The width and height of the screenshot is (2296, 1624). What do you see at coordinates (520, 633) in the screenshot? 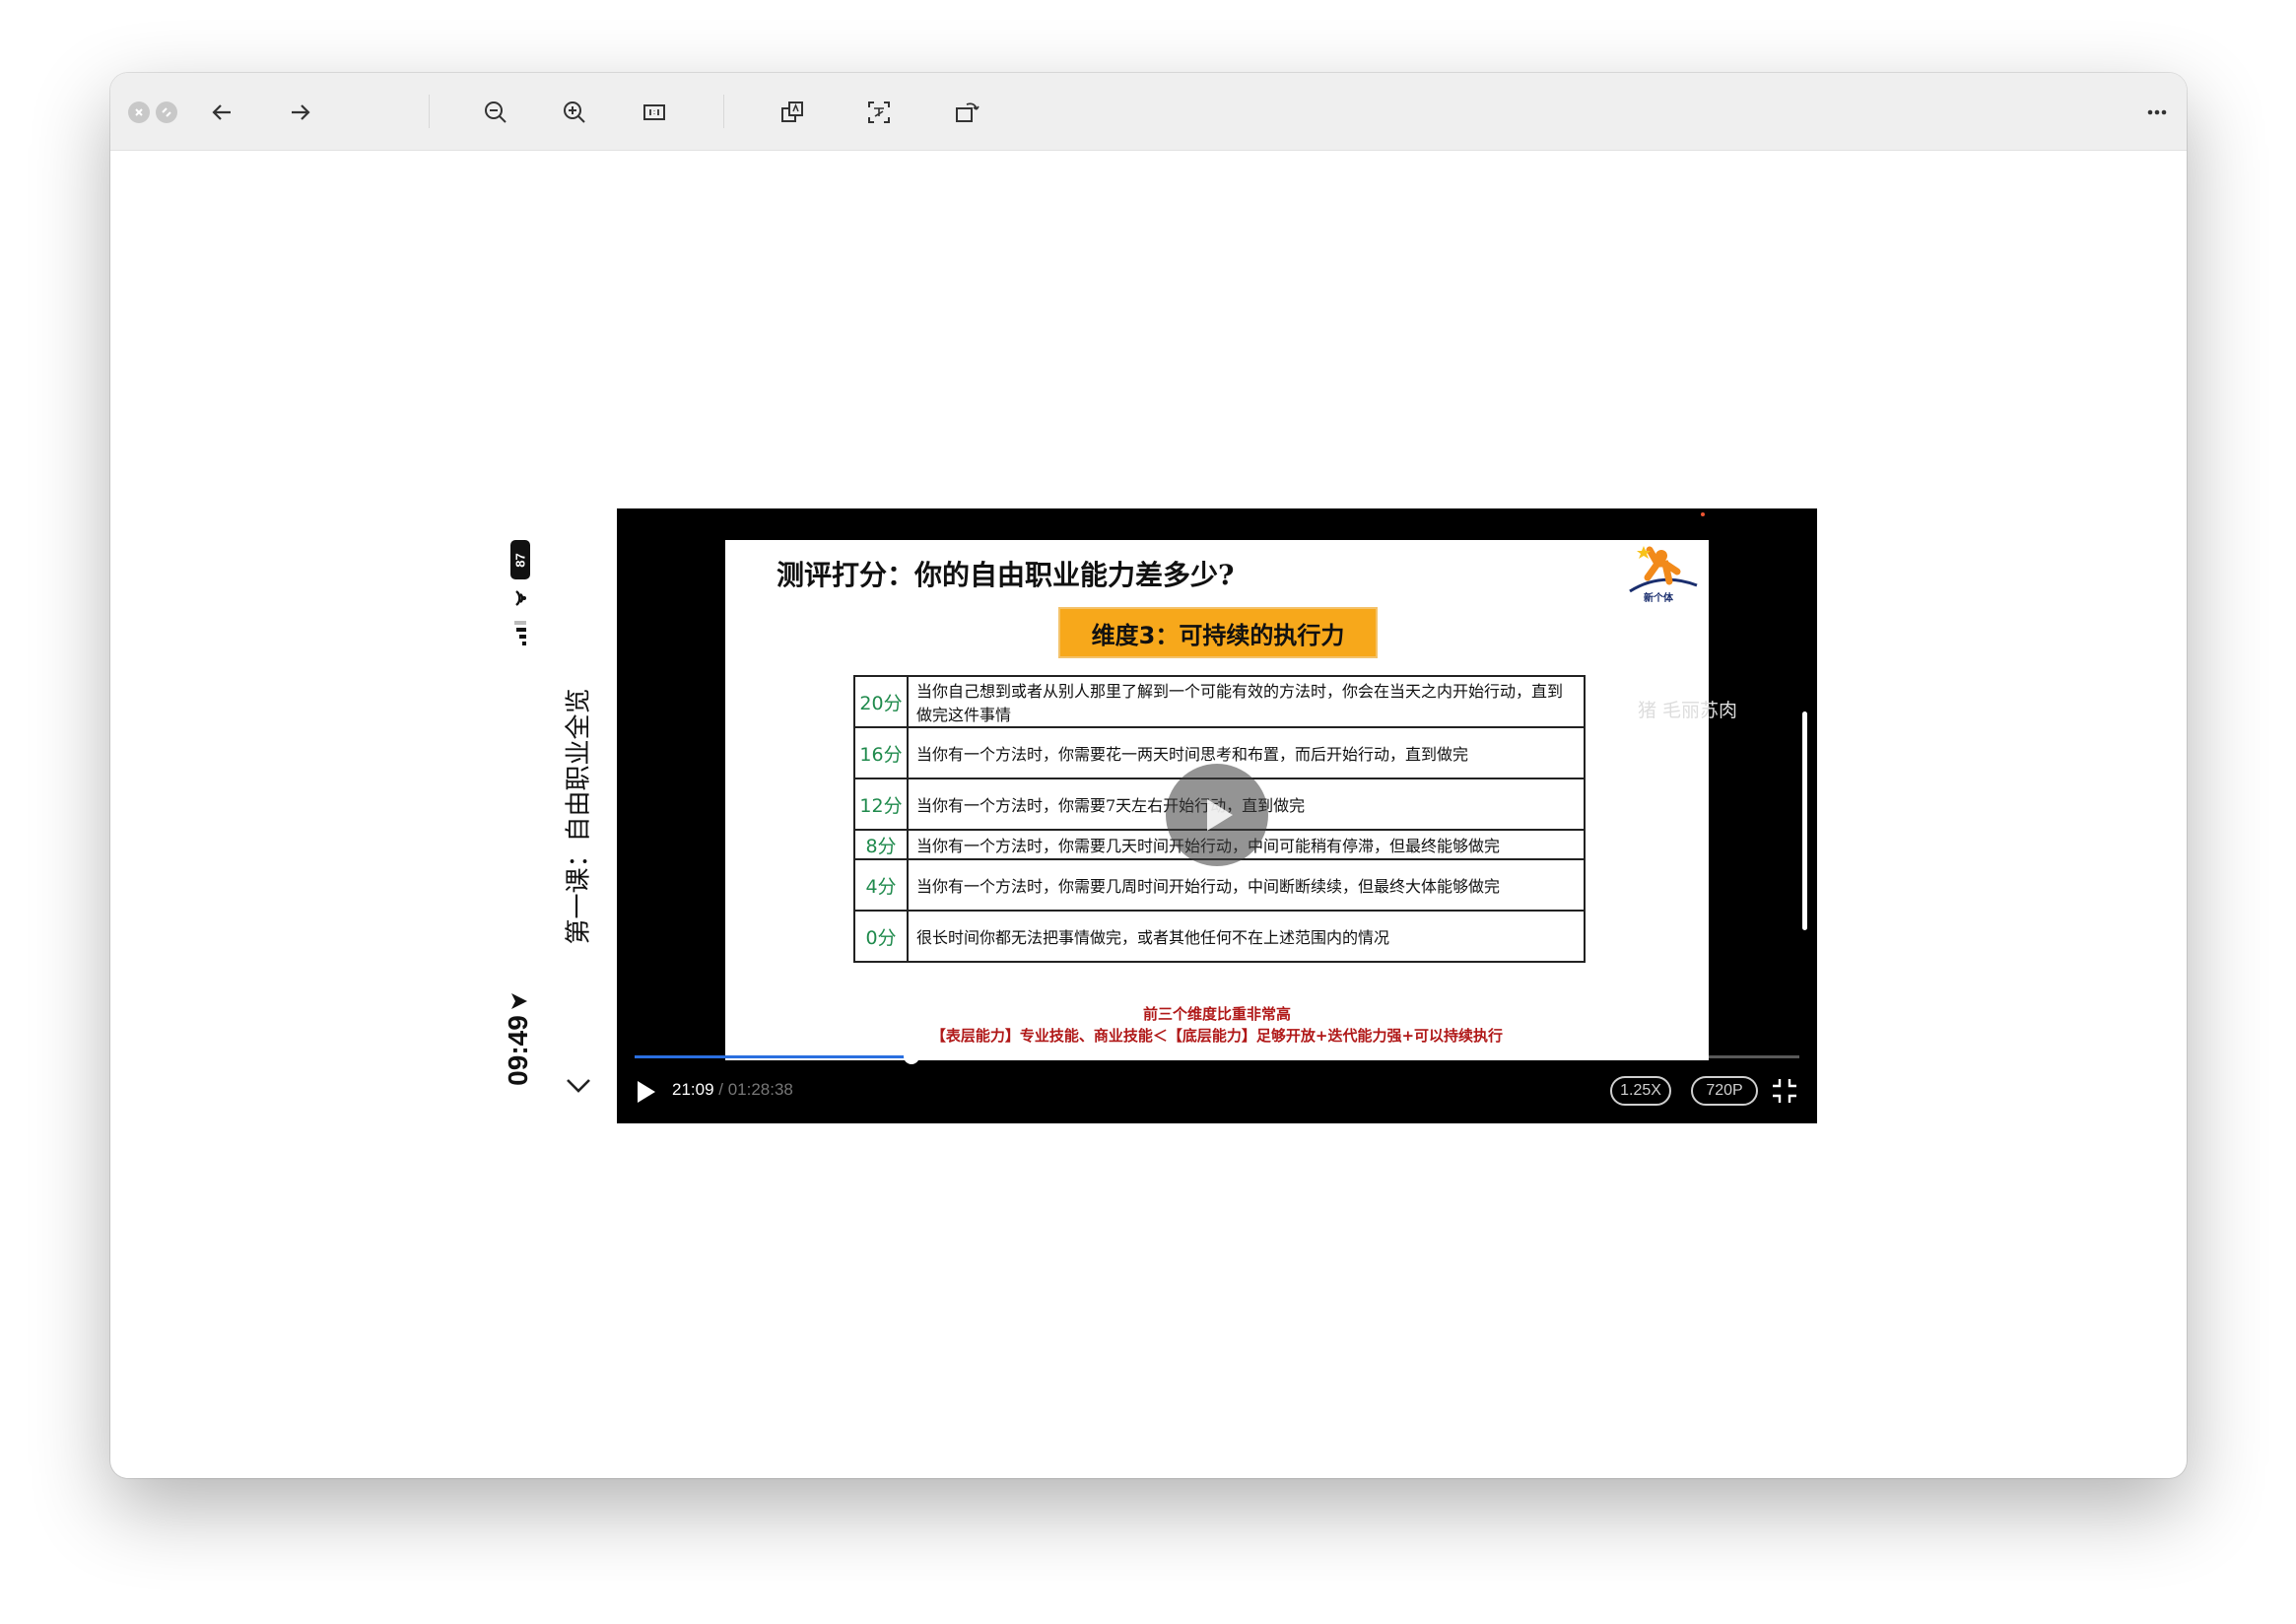
I see `signal-icon` at bounding box center [520, 633].